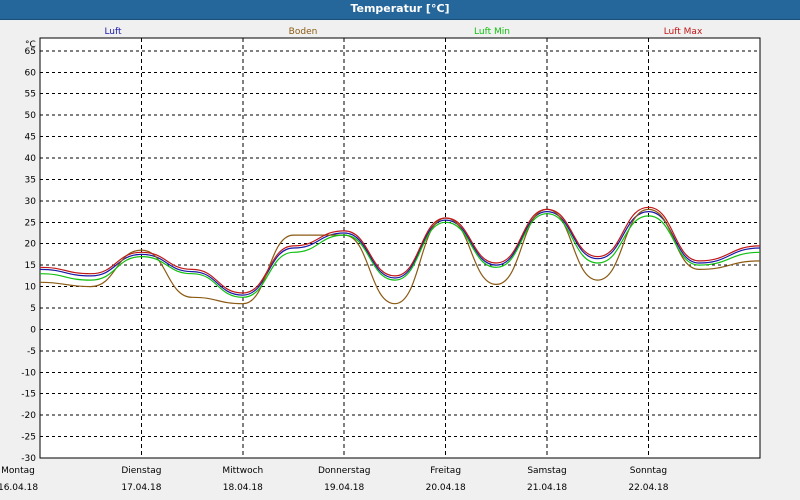 The height and width of the screenshot is (500, 800). What do you see at coordinates (30, 138) in the screenshot?
I see `y-tick-label: 45` at bounding box center [30, 138].